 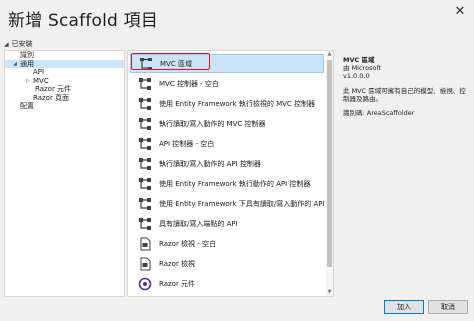 What do you see at coordinates (28, 81) in the screenshot?
I see `collapsed-triangle-icon: ▷` at bounding box center [28, 81].